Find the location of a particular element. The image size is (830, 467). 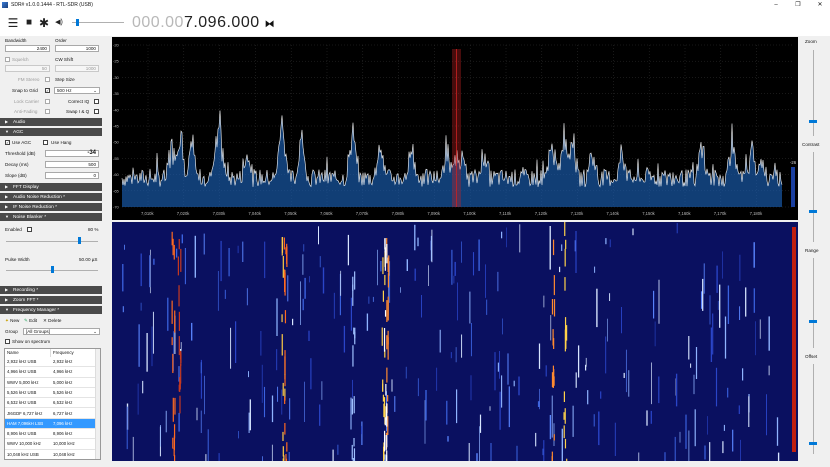

section-noise-blanker: ▼ Noise Blanker * is located at coordinates (51, 217).